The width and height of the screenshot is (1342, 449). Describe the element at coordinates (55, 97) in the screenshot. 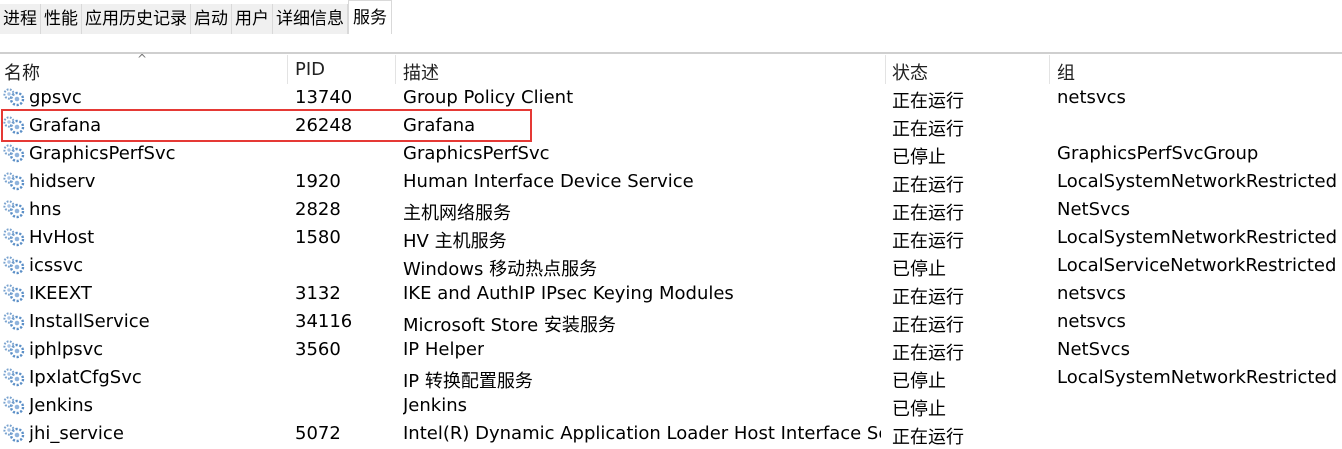

I see `cell-name: gpsvc` at that location.